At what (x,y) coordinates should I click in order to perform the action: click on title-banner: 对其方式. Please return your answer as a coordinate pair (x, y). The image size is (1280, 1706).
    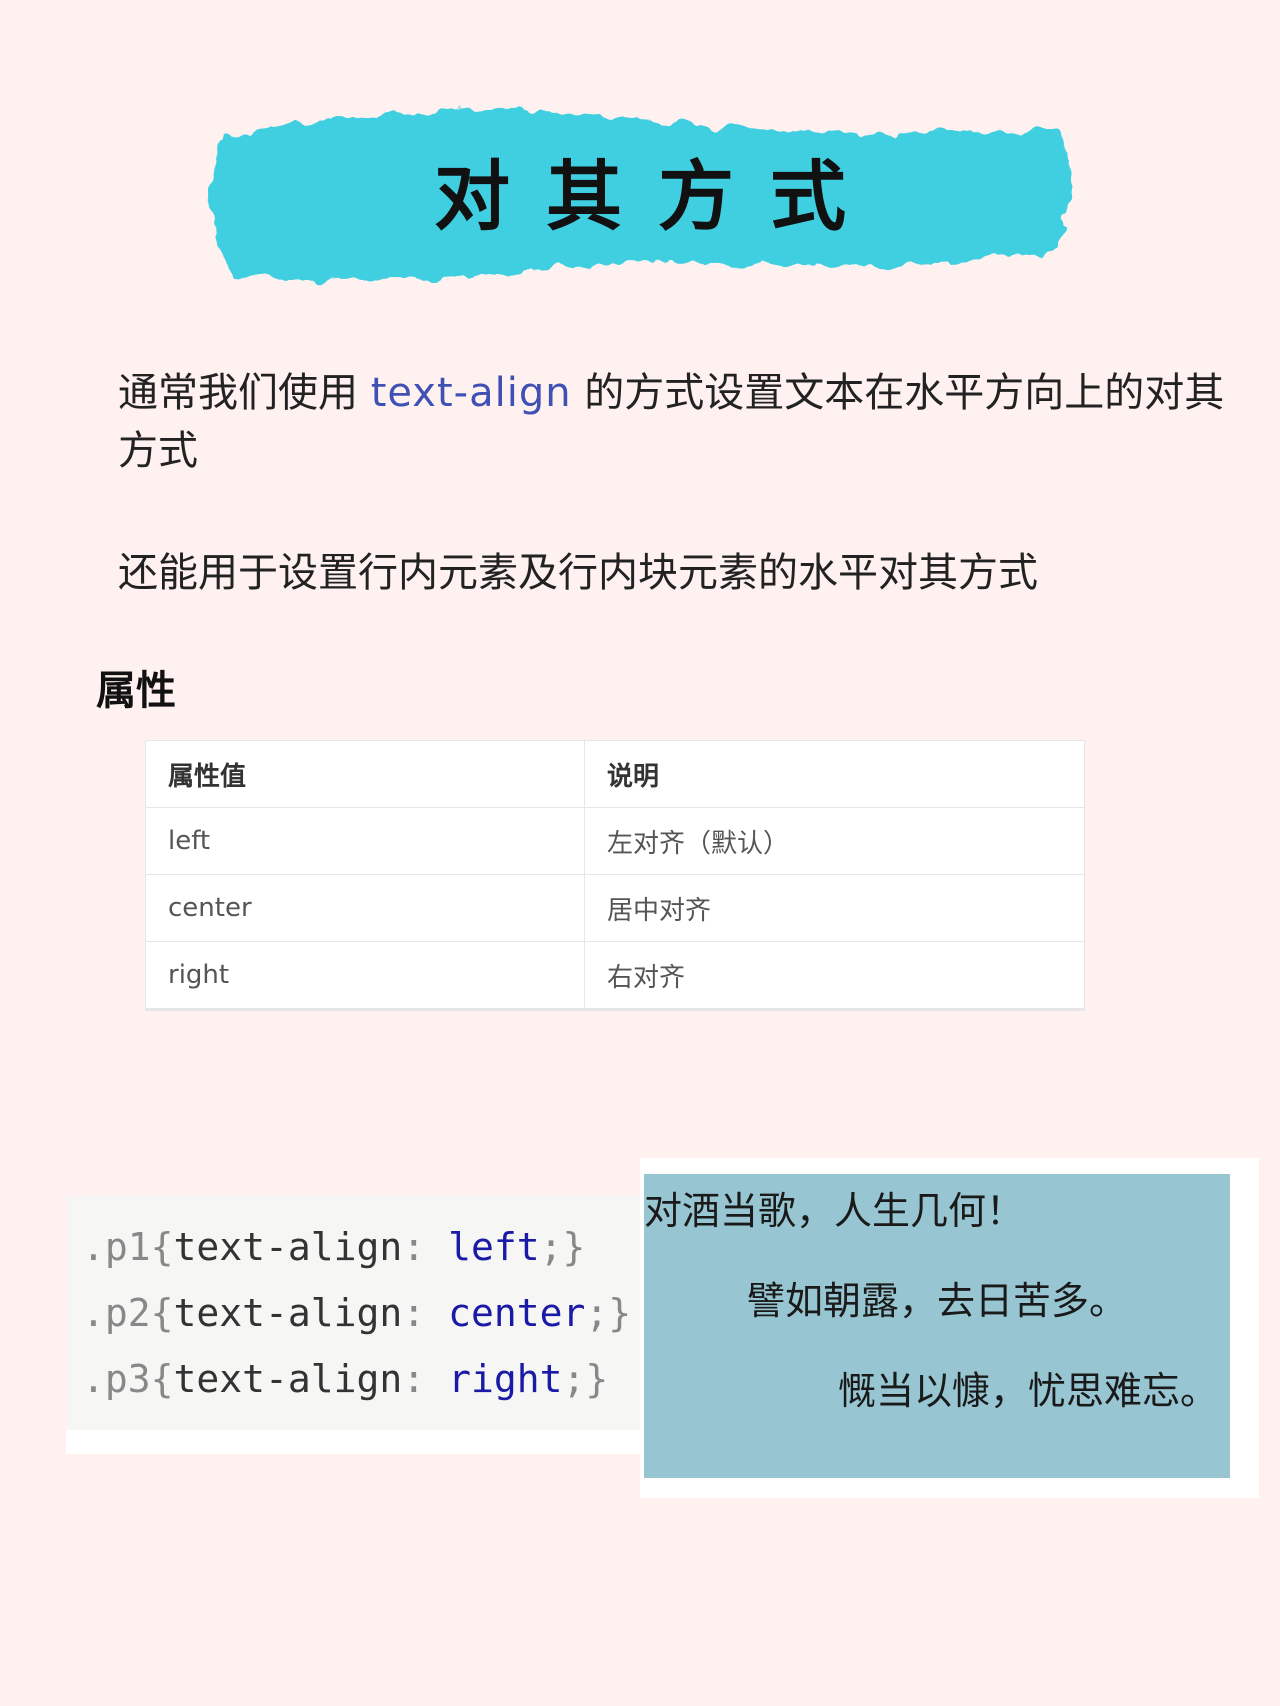
    Looking at the image, I should click on (640, 200).